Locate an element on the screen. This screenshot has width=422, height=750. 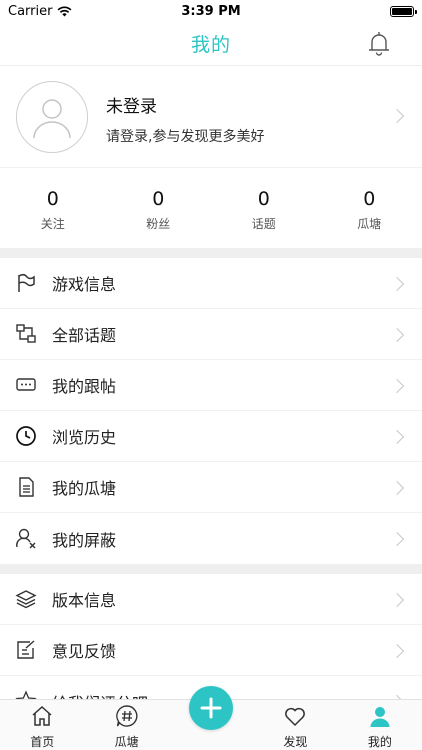
tab-discover: 发现 is located at coordinates (295, 725).